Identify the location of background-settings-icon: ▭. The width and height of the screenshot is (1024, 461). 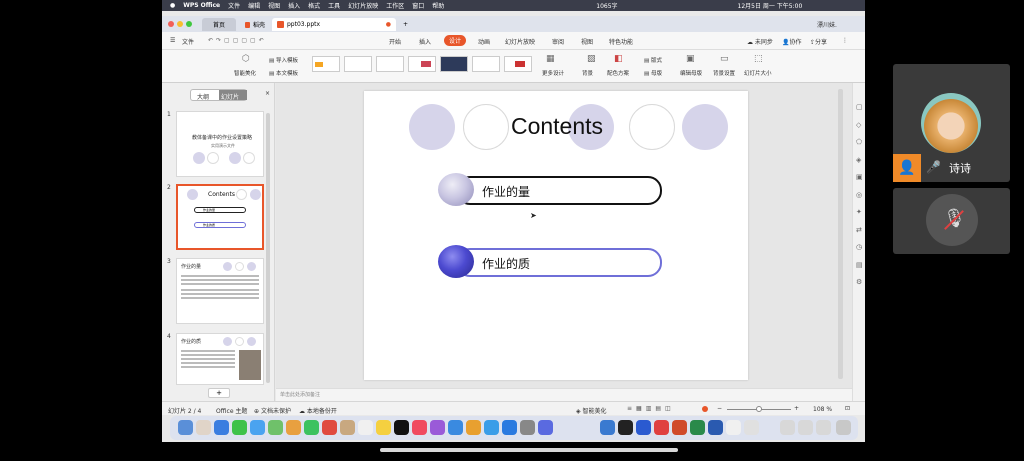
(724, 59).